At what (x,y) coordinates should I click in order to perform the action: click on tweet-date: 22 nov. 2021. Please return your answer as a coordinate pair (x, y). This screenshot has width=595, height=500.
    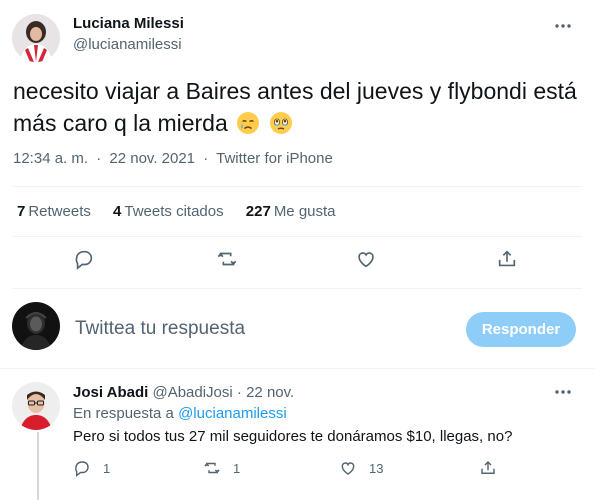
    Looking at the image, I should click on (152, 158).